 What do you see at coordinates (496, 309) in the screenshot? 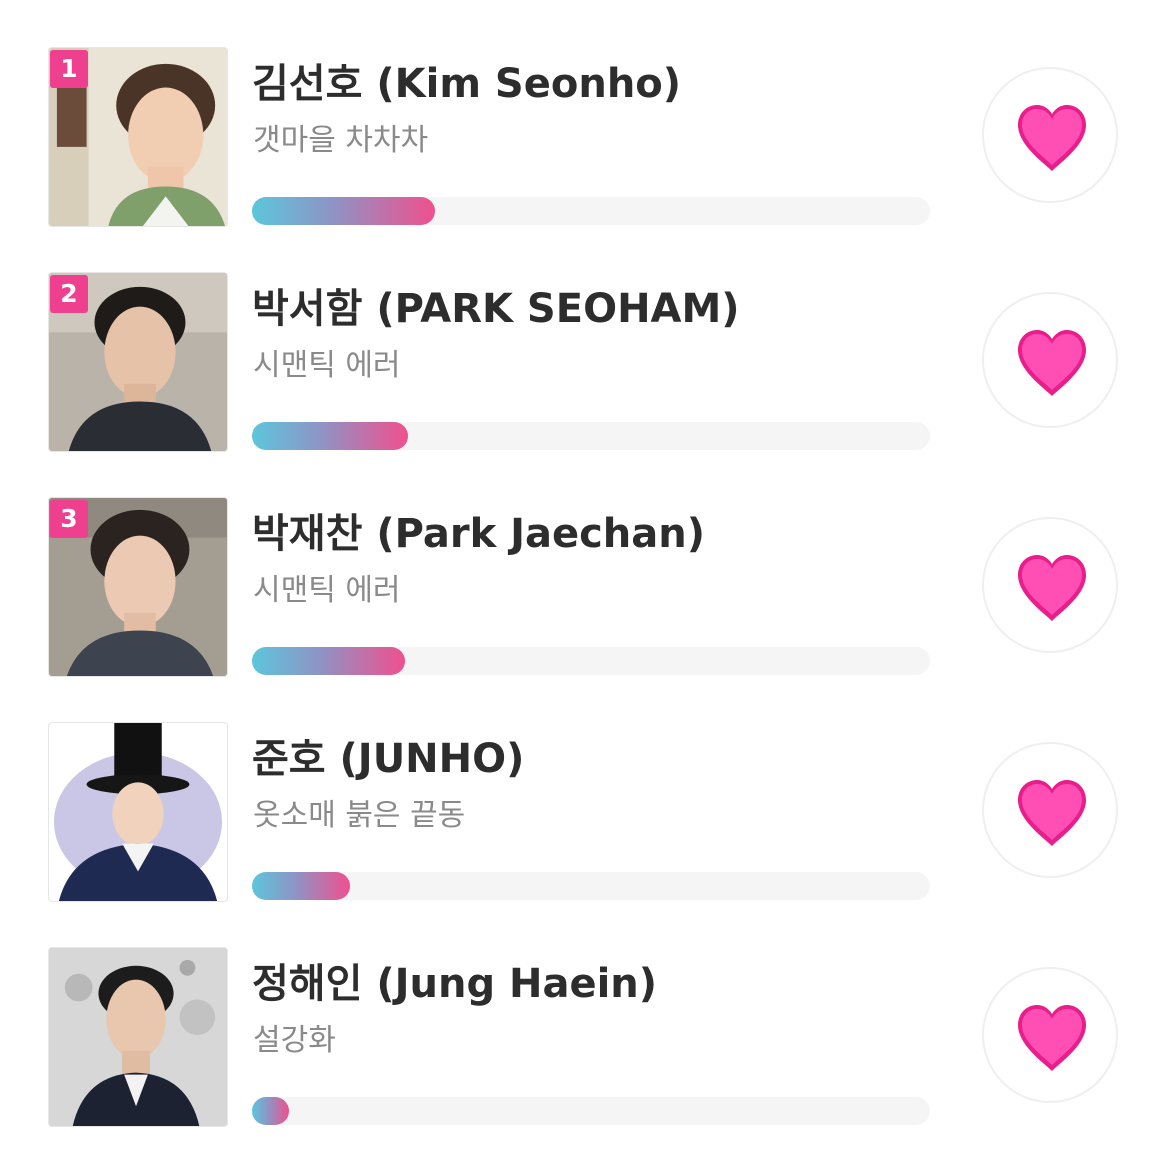
I see `actor-name: 박서함 (PARK SEOHAM)` at bounding box center [496, 309].